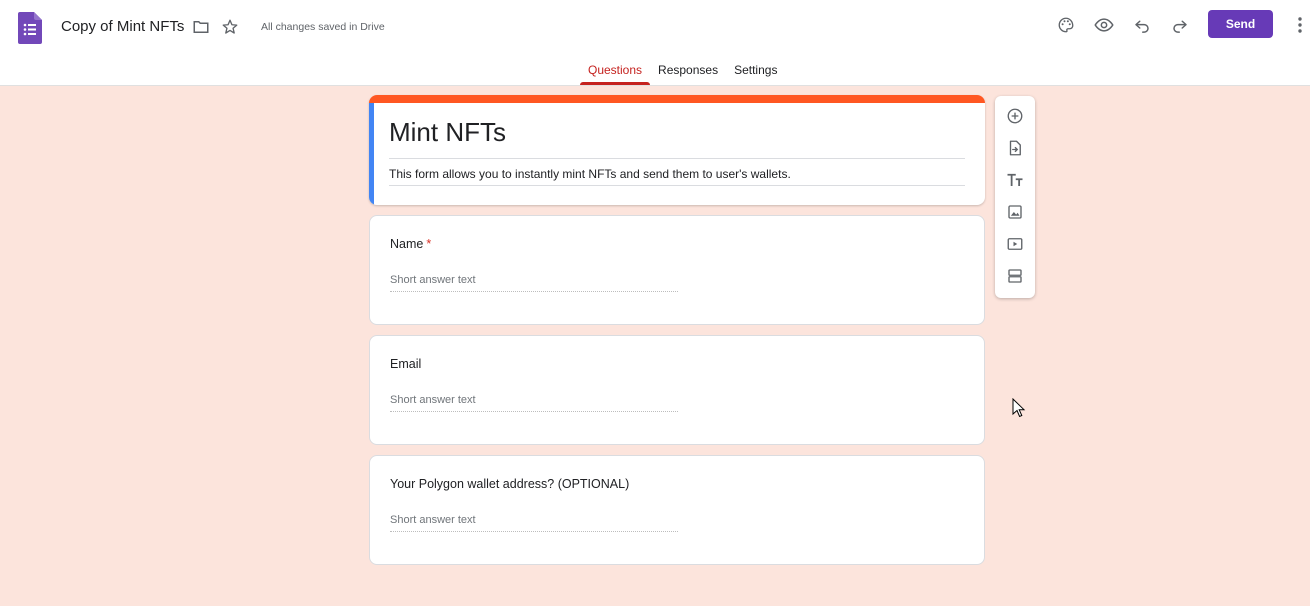 The height and width of the screenshot is (606, 1310). Describe the element at coordinates (1015, 116) in the screenshot. I see `add-question-icon` at that location.